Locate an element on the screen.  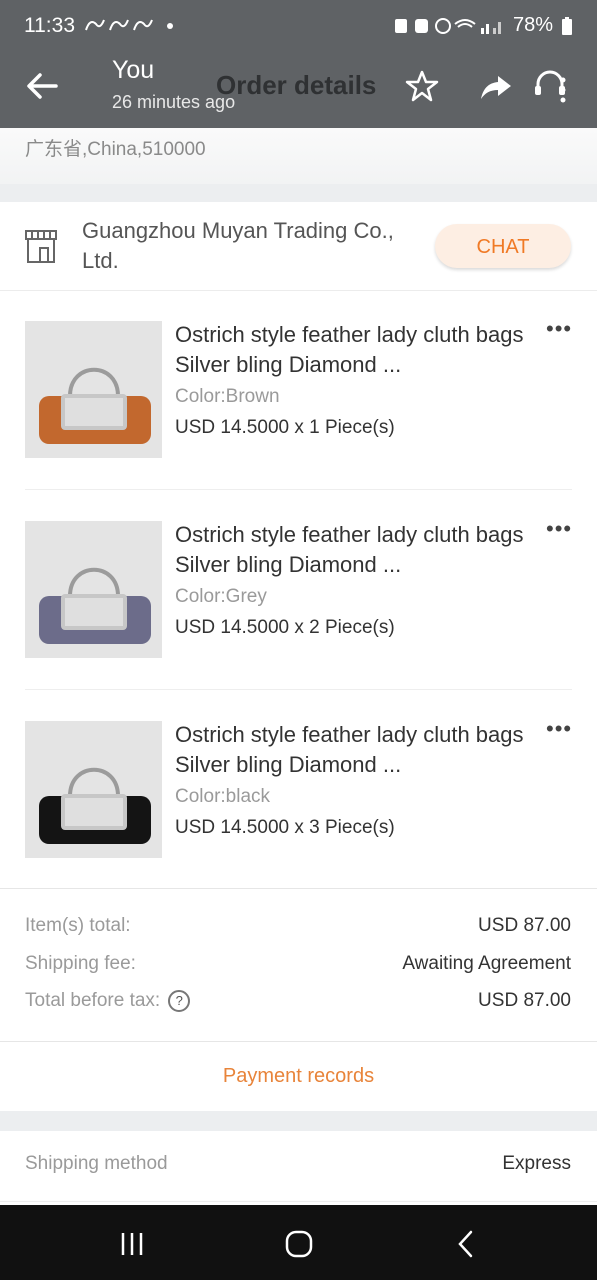
items-total-value: USD 87.00 is located at coordinates (524, 925).